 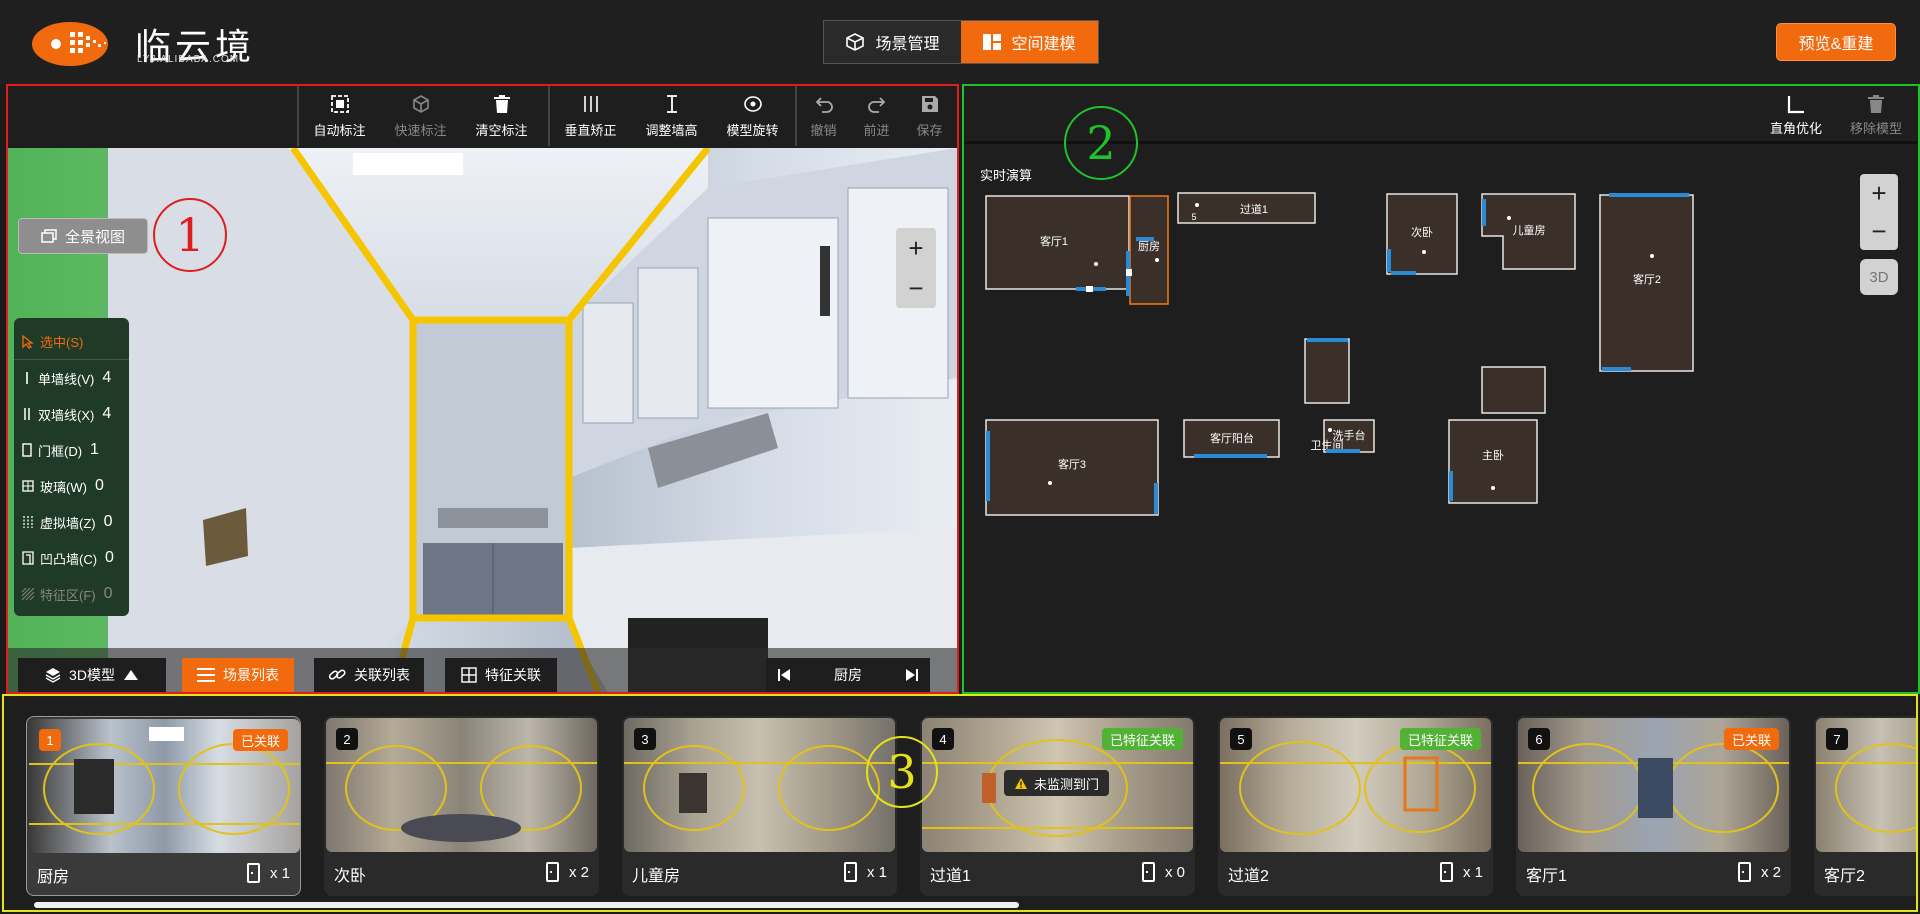 I want to click on vertical-correct-button: 垂直矫正, so click(x=590, y=116).